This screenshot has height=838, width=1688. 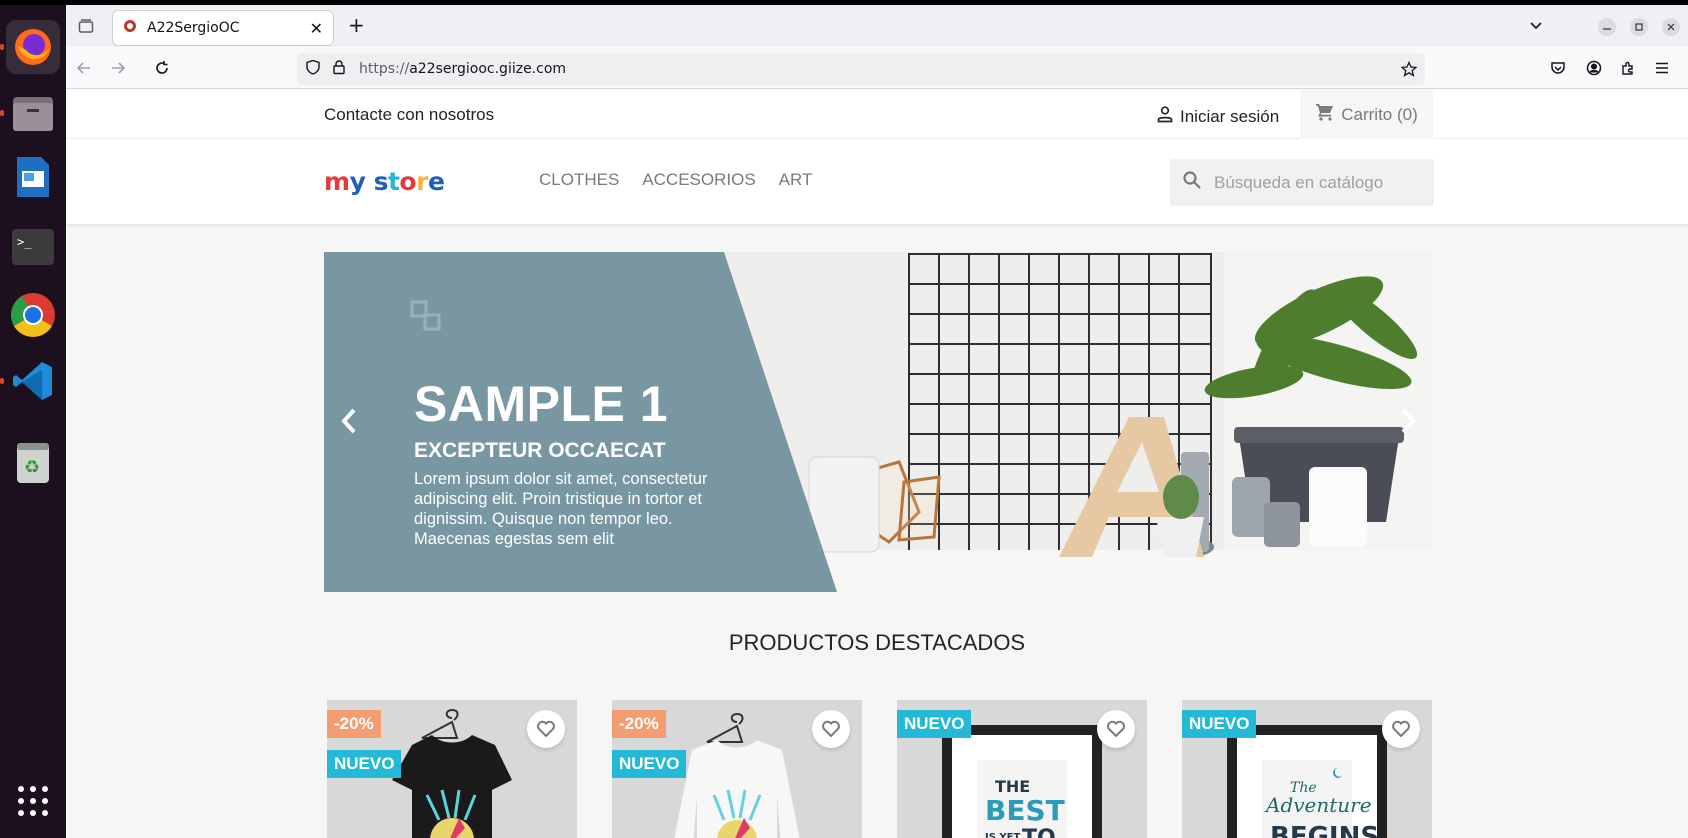 What do you see at coordinates (1298, 183) in the screenshot?
I see `search-input: Búsqueda en catálogo` at bounding box center [1298, 183].